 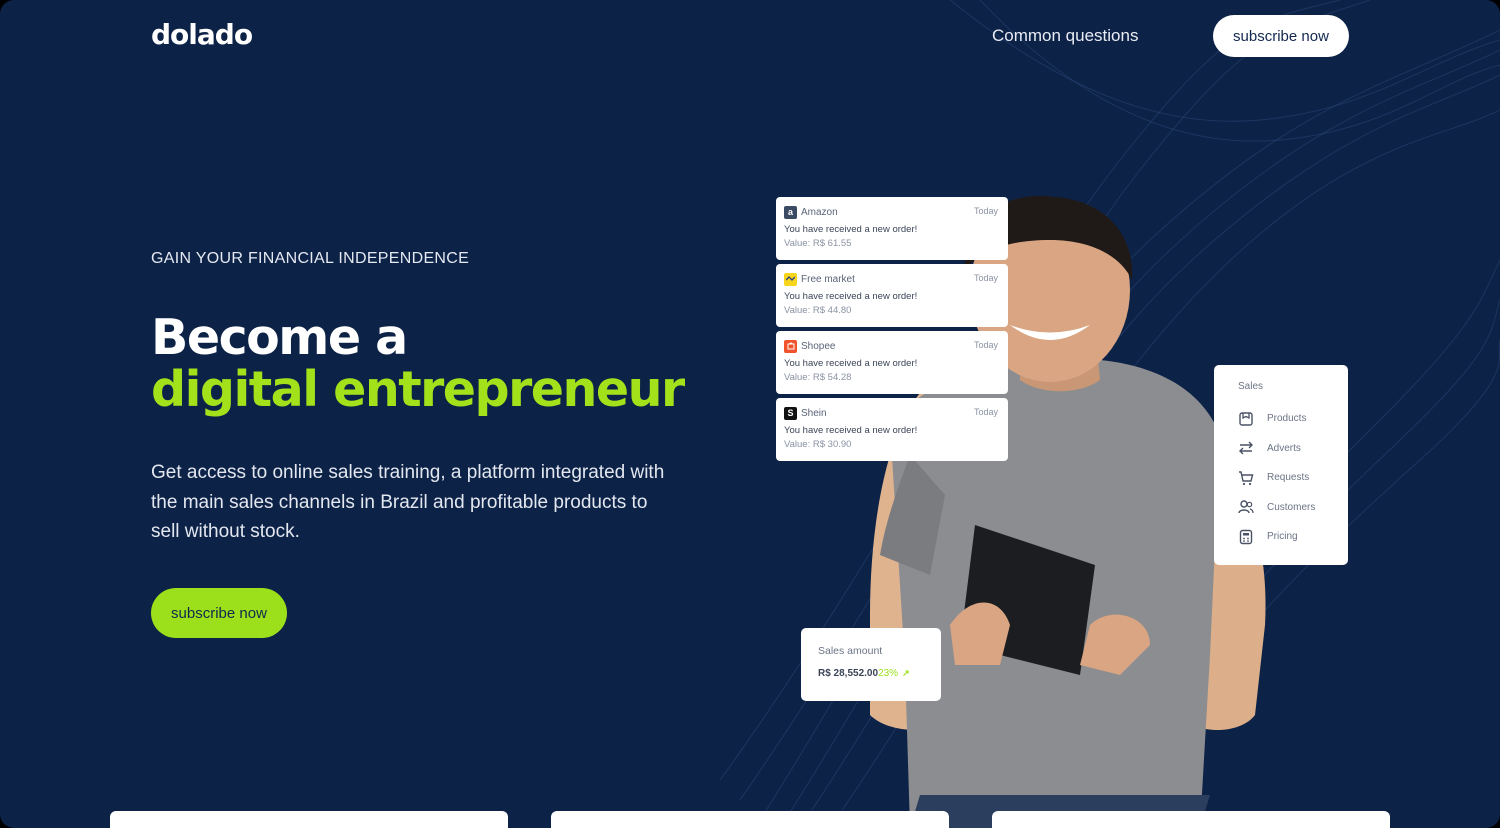 What do you see at coordinates (790, 279) in the screenshot?
I see `mercado-livre-icon` at bounding box center [790, 279].